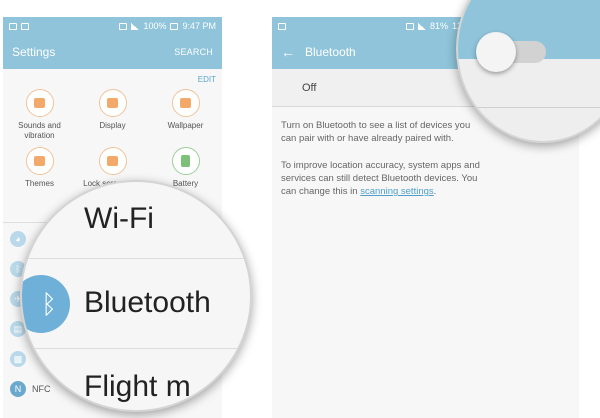 Image resolution: width=600 pixels, height=418 pixels. What do you see at coordinates (112, 26) in the screenshot?
I see `status-bar: 100% 9:47 PM` at bounding box center [112, 26].